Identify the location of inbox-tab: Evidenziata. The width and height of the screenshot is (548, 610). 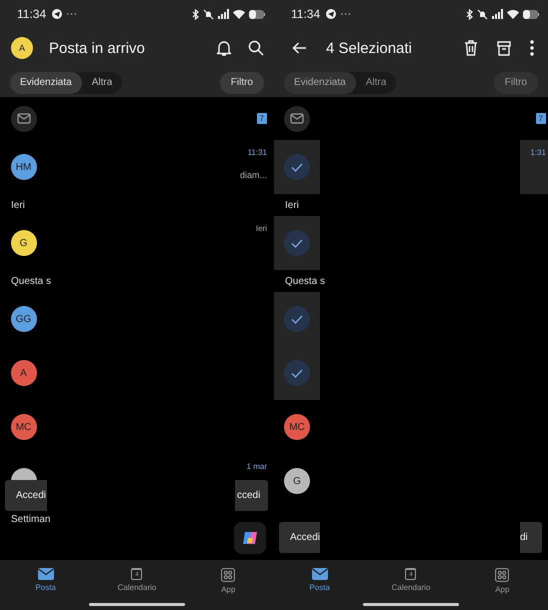
(46, 83).